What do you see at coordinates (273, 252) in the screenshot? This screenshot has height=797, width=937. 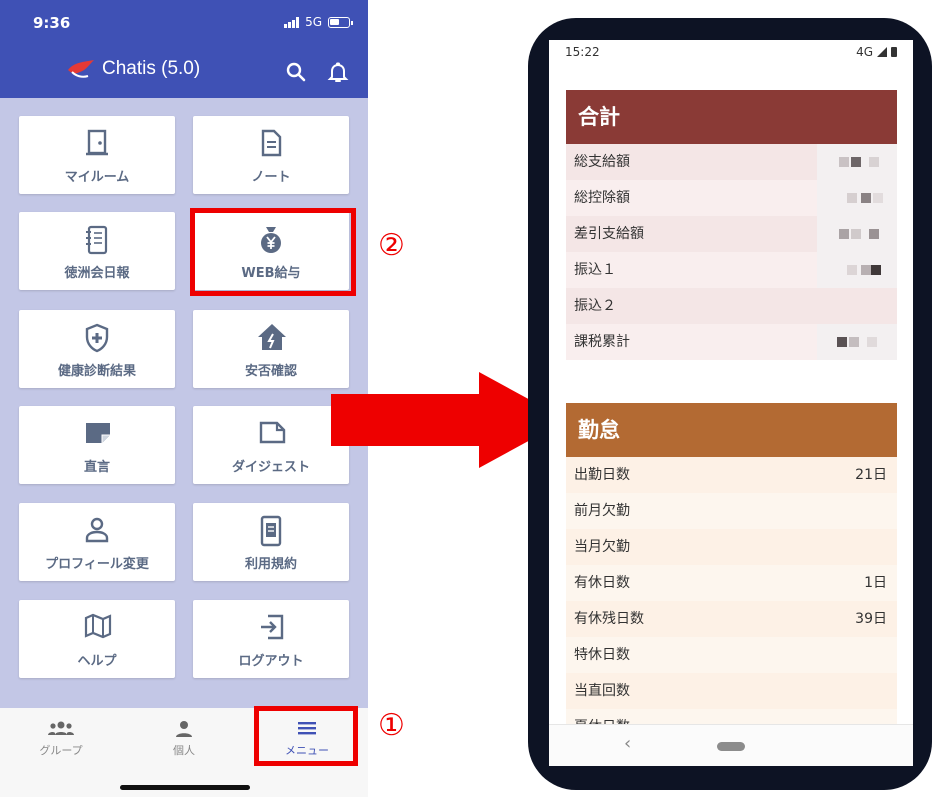 I see `highlight-web-salary` at bounding box center [273, 252].